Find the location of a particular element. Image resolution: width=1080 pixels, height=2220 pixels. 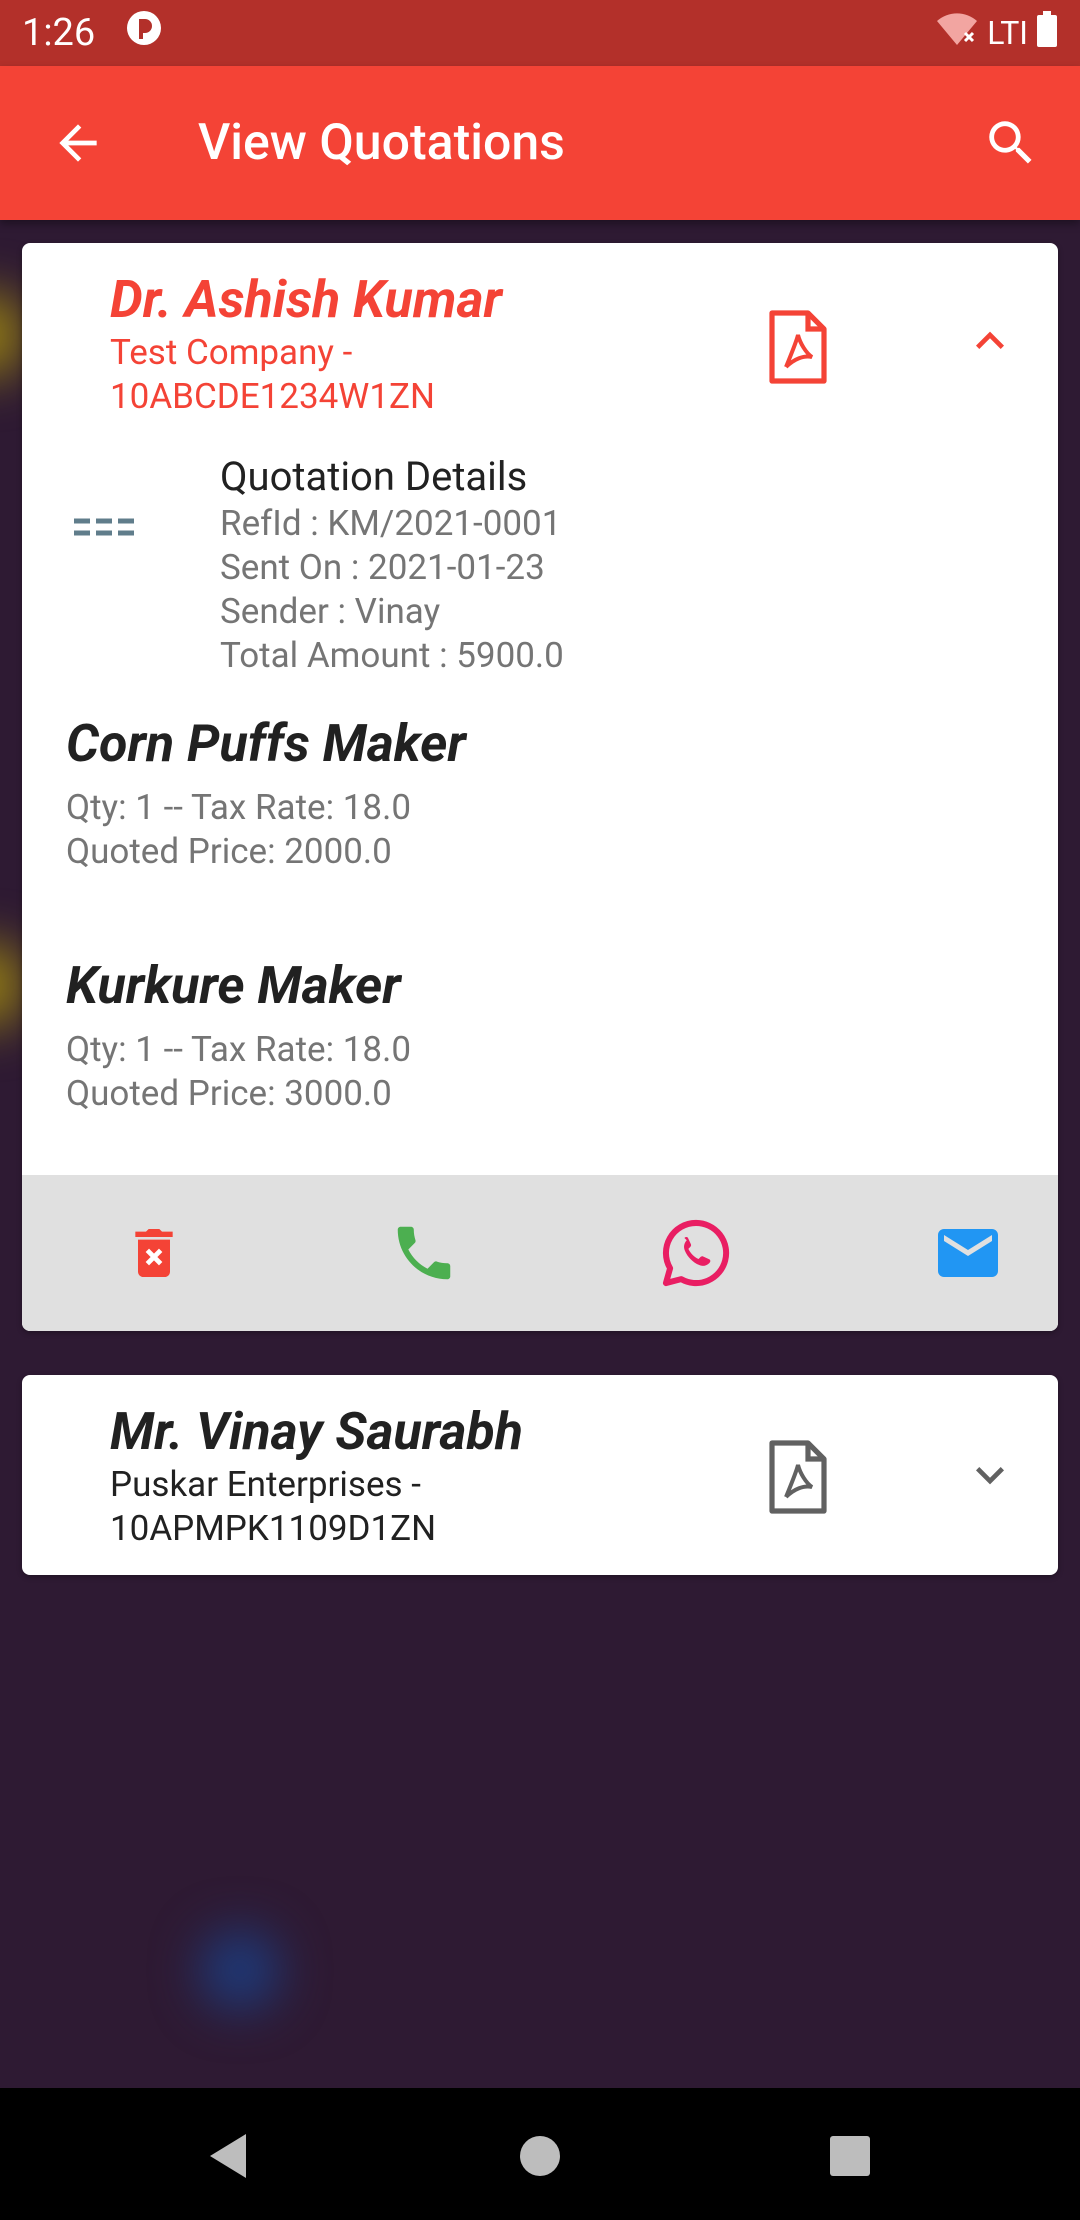

back-arrow-icon is located at coordinates (78, 143).